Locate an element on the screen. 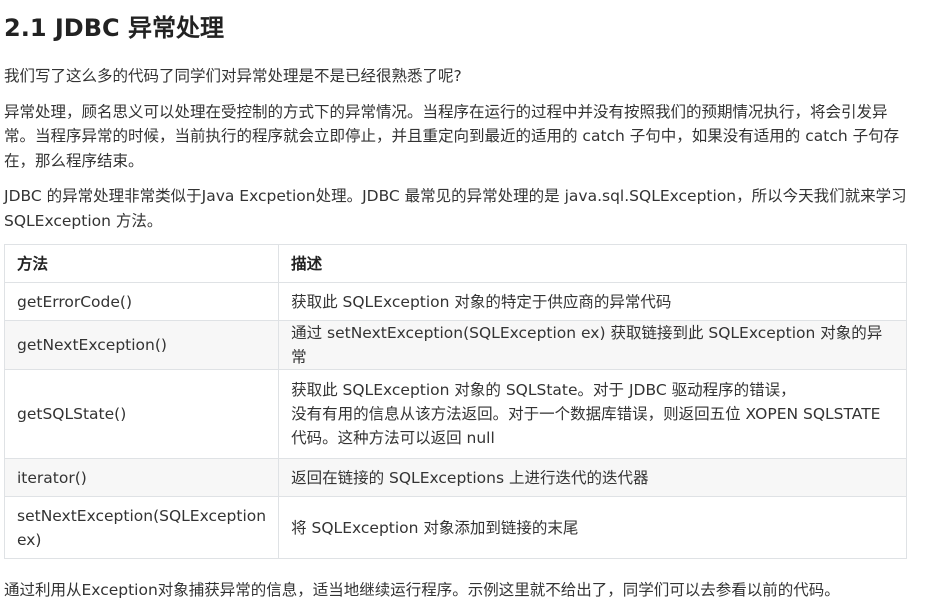 The image size is (932, 610). header-method: 方法 is located at coordinates (141, 263).